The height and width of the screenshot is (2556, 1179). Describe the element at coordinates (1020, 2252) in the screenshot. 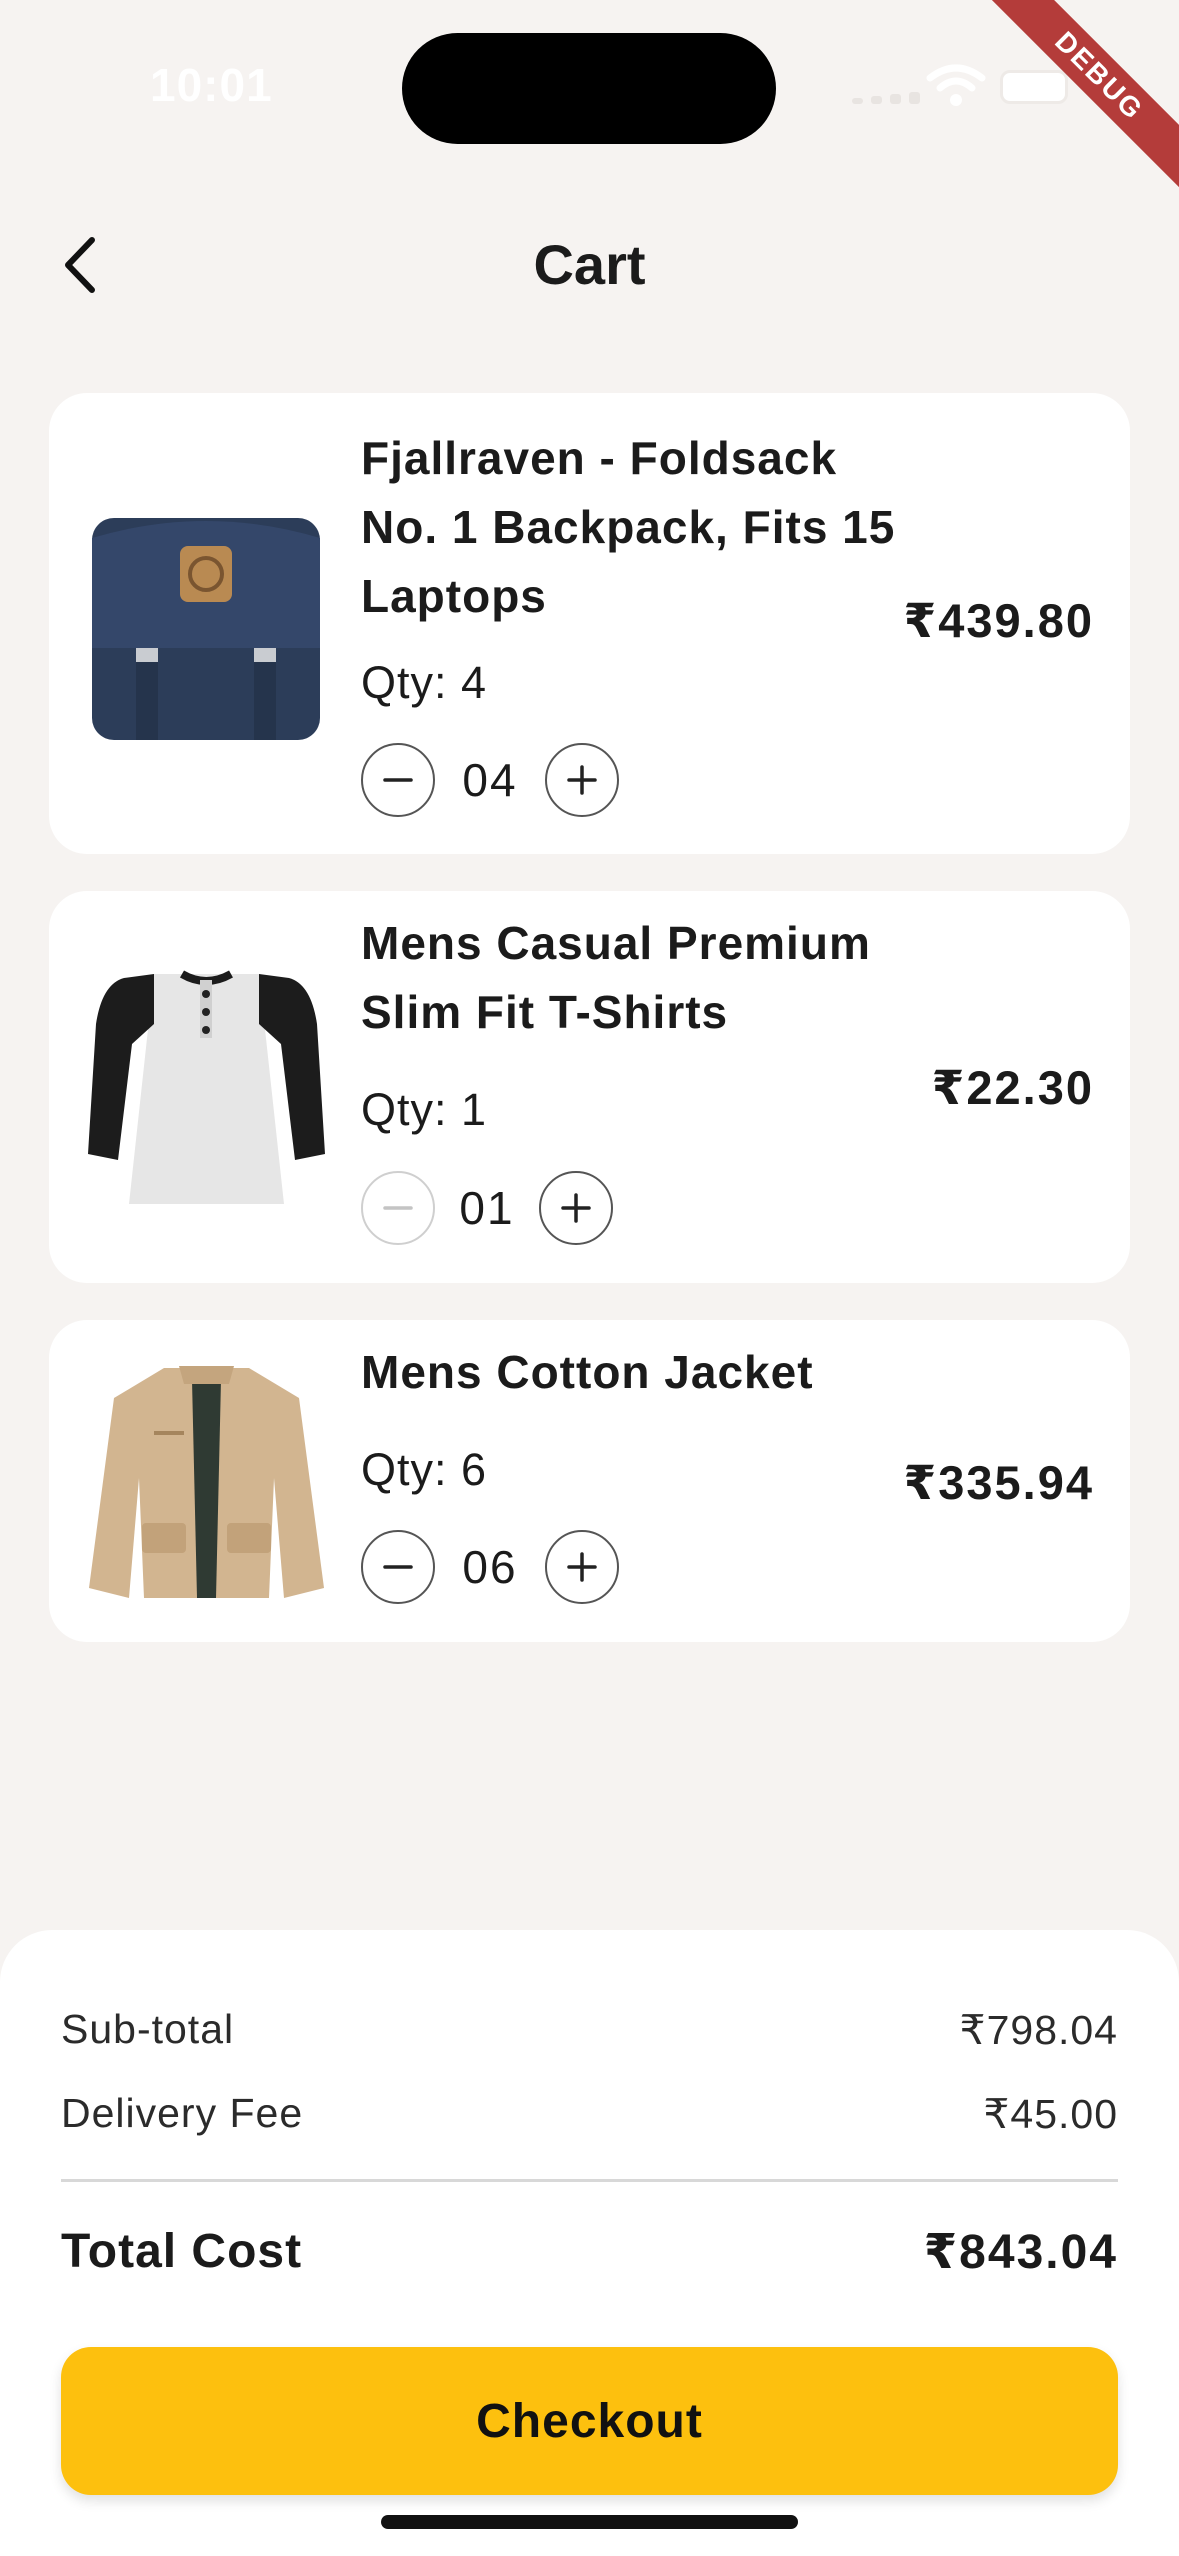

I see `total-cost-value: ₹843.04` at that location.